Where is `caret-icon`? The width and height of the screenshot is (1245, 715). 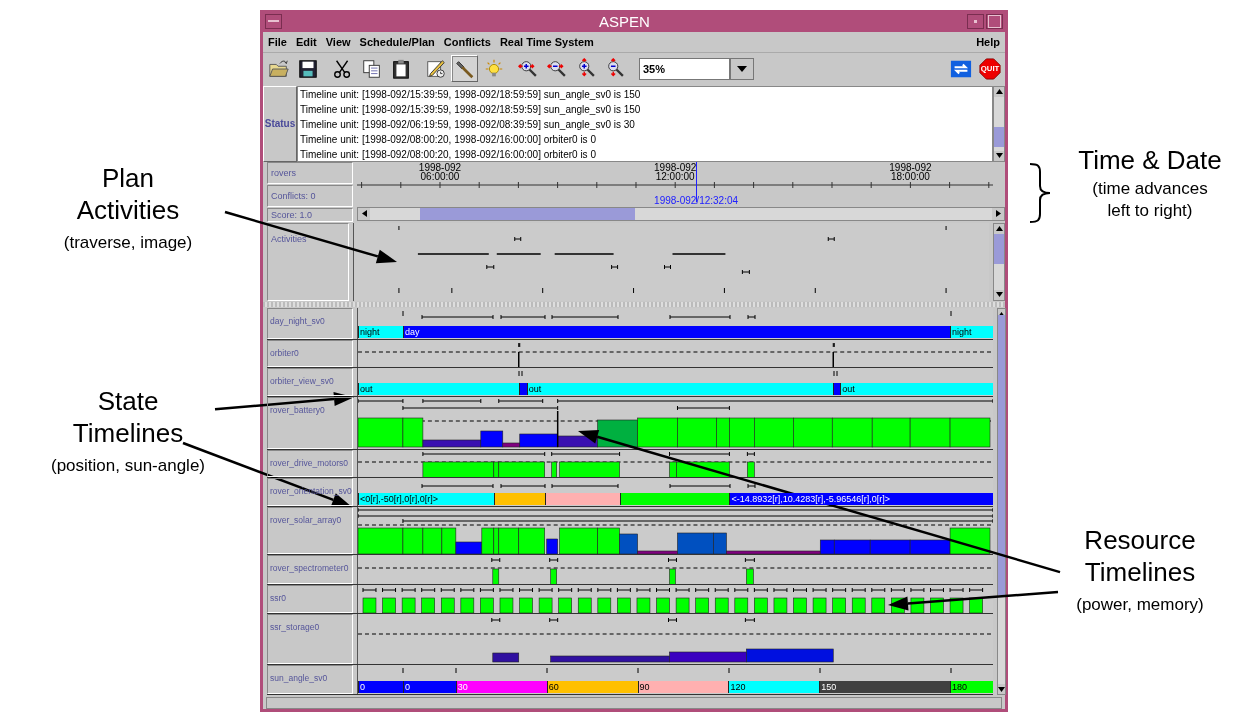 caret-icon is located at coordinates (742, 68).